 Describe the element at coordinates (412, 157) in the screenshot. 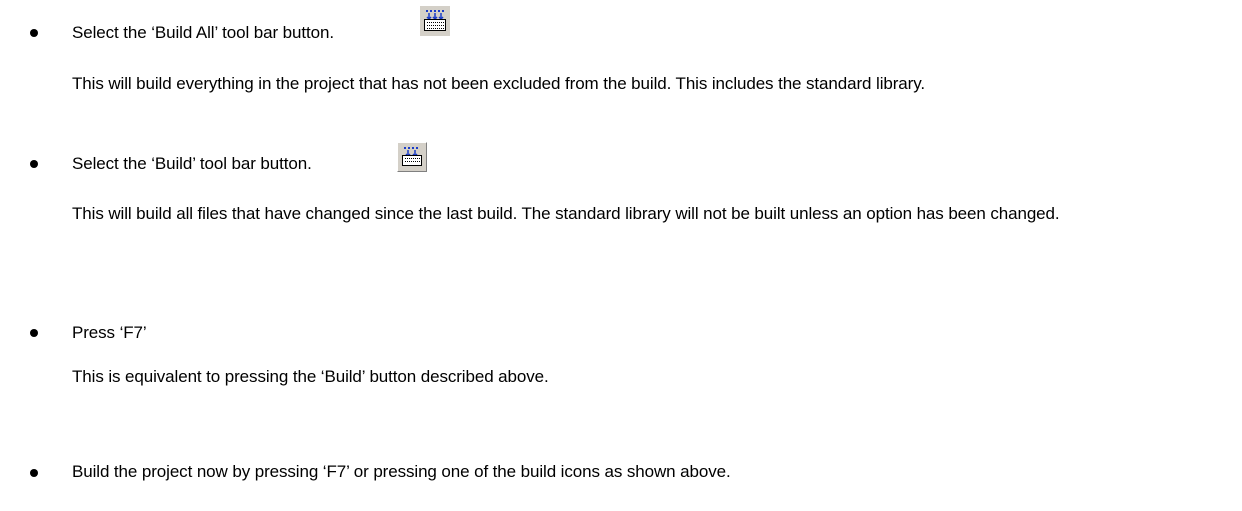

I see `build-icon` at that location.